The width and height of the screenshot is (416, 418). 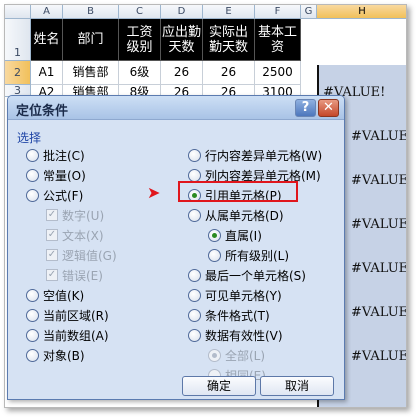 What do you see at coordinates (229, 40) in the screenshot?
I see `header-cell-actual-days: 实际出 勤天数` at bounding box center [229, 40].